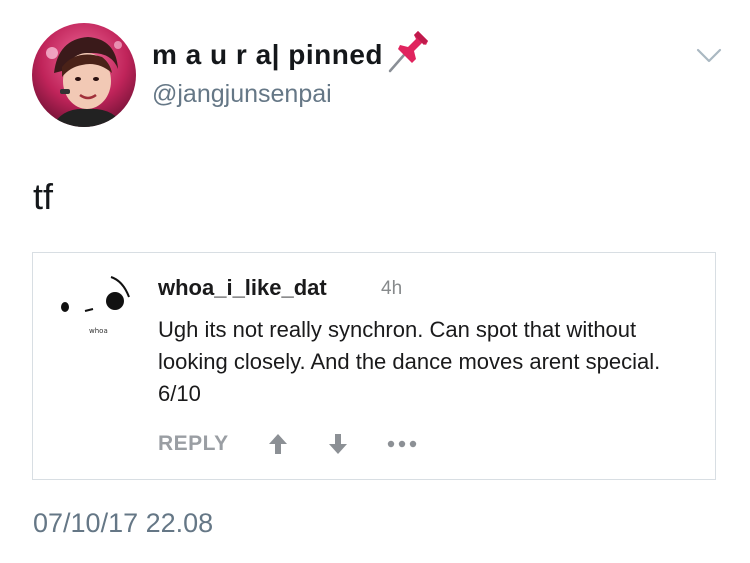 This screenshot has height=563, width=750. What do you see at coordinates (193, 444) in the screenshot?
I see `reply-button: REPLY` at bounding box center [193, 444].